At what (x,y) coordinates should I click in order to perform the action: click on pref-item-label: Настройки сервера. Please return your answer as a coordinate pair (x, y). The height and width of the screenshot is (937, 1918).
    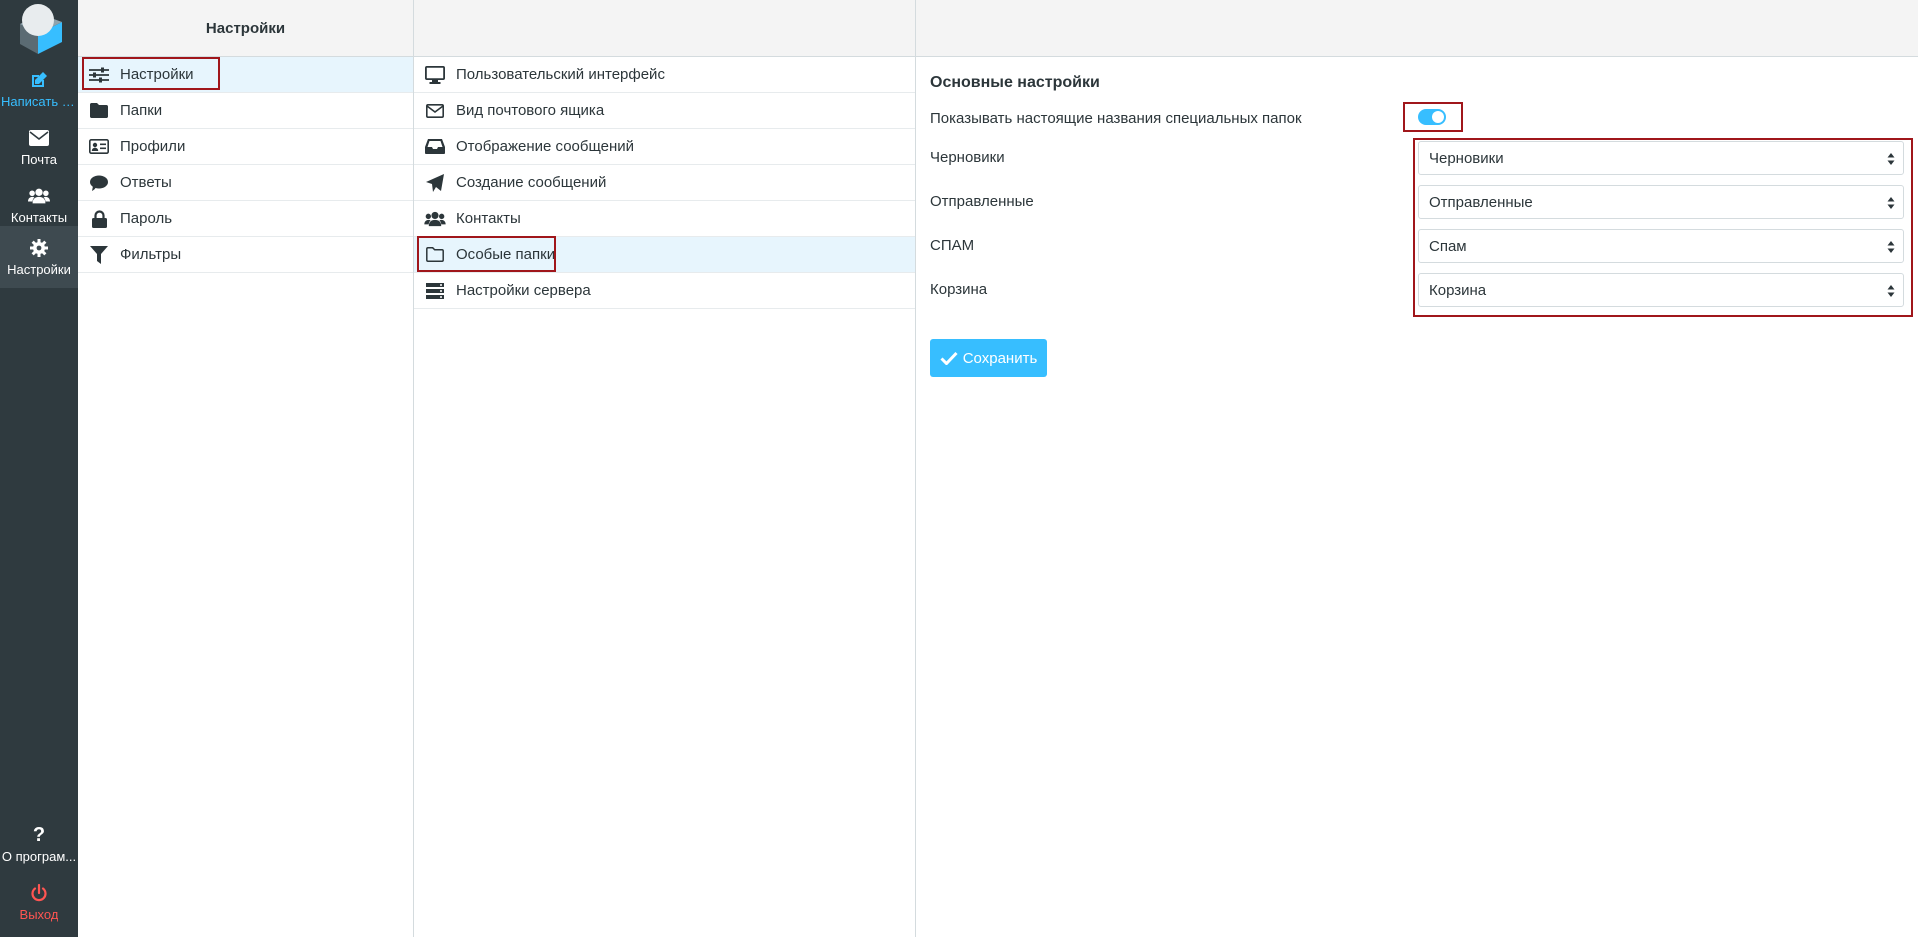
    Looking at the image, I should click on (523, 290).